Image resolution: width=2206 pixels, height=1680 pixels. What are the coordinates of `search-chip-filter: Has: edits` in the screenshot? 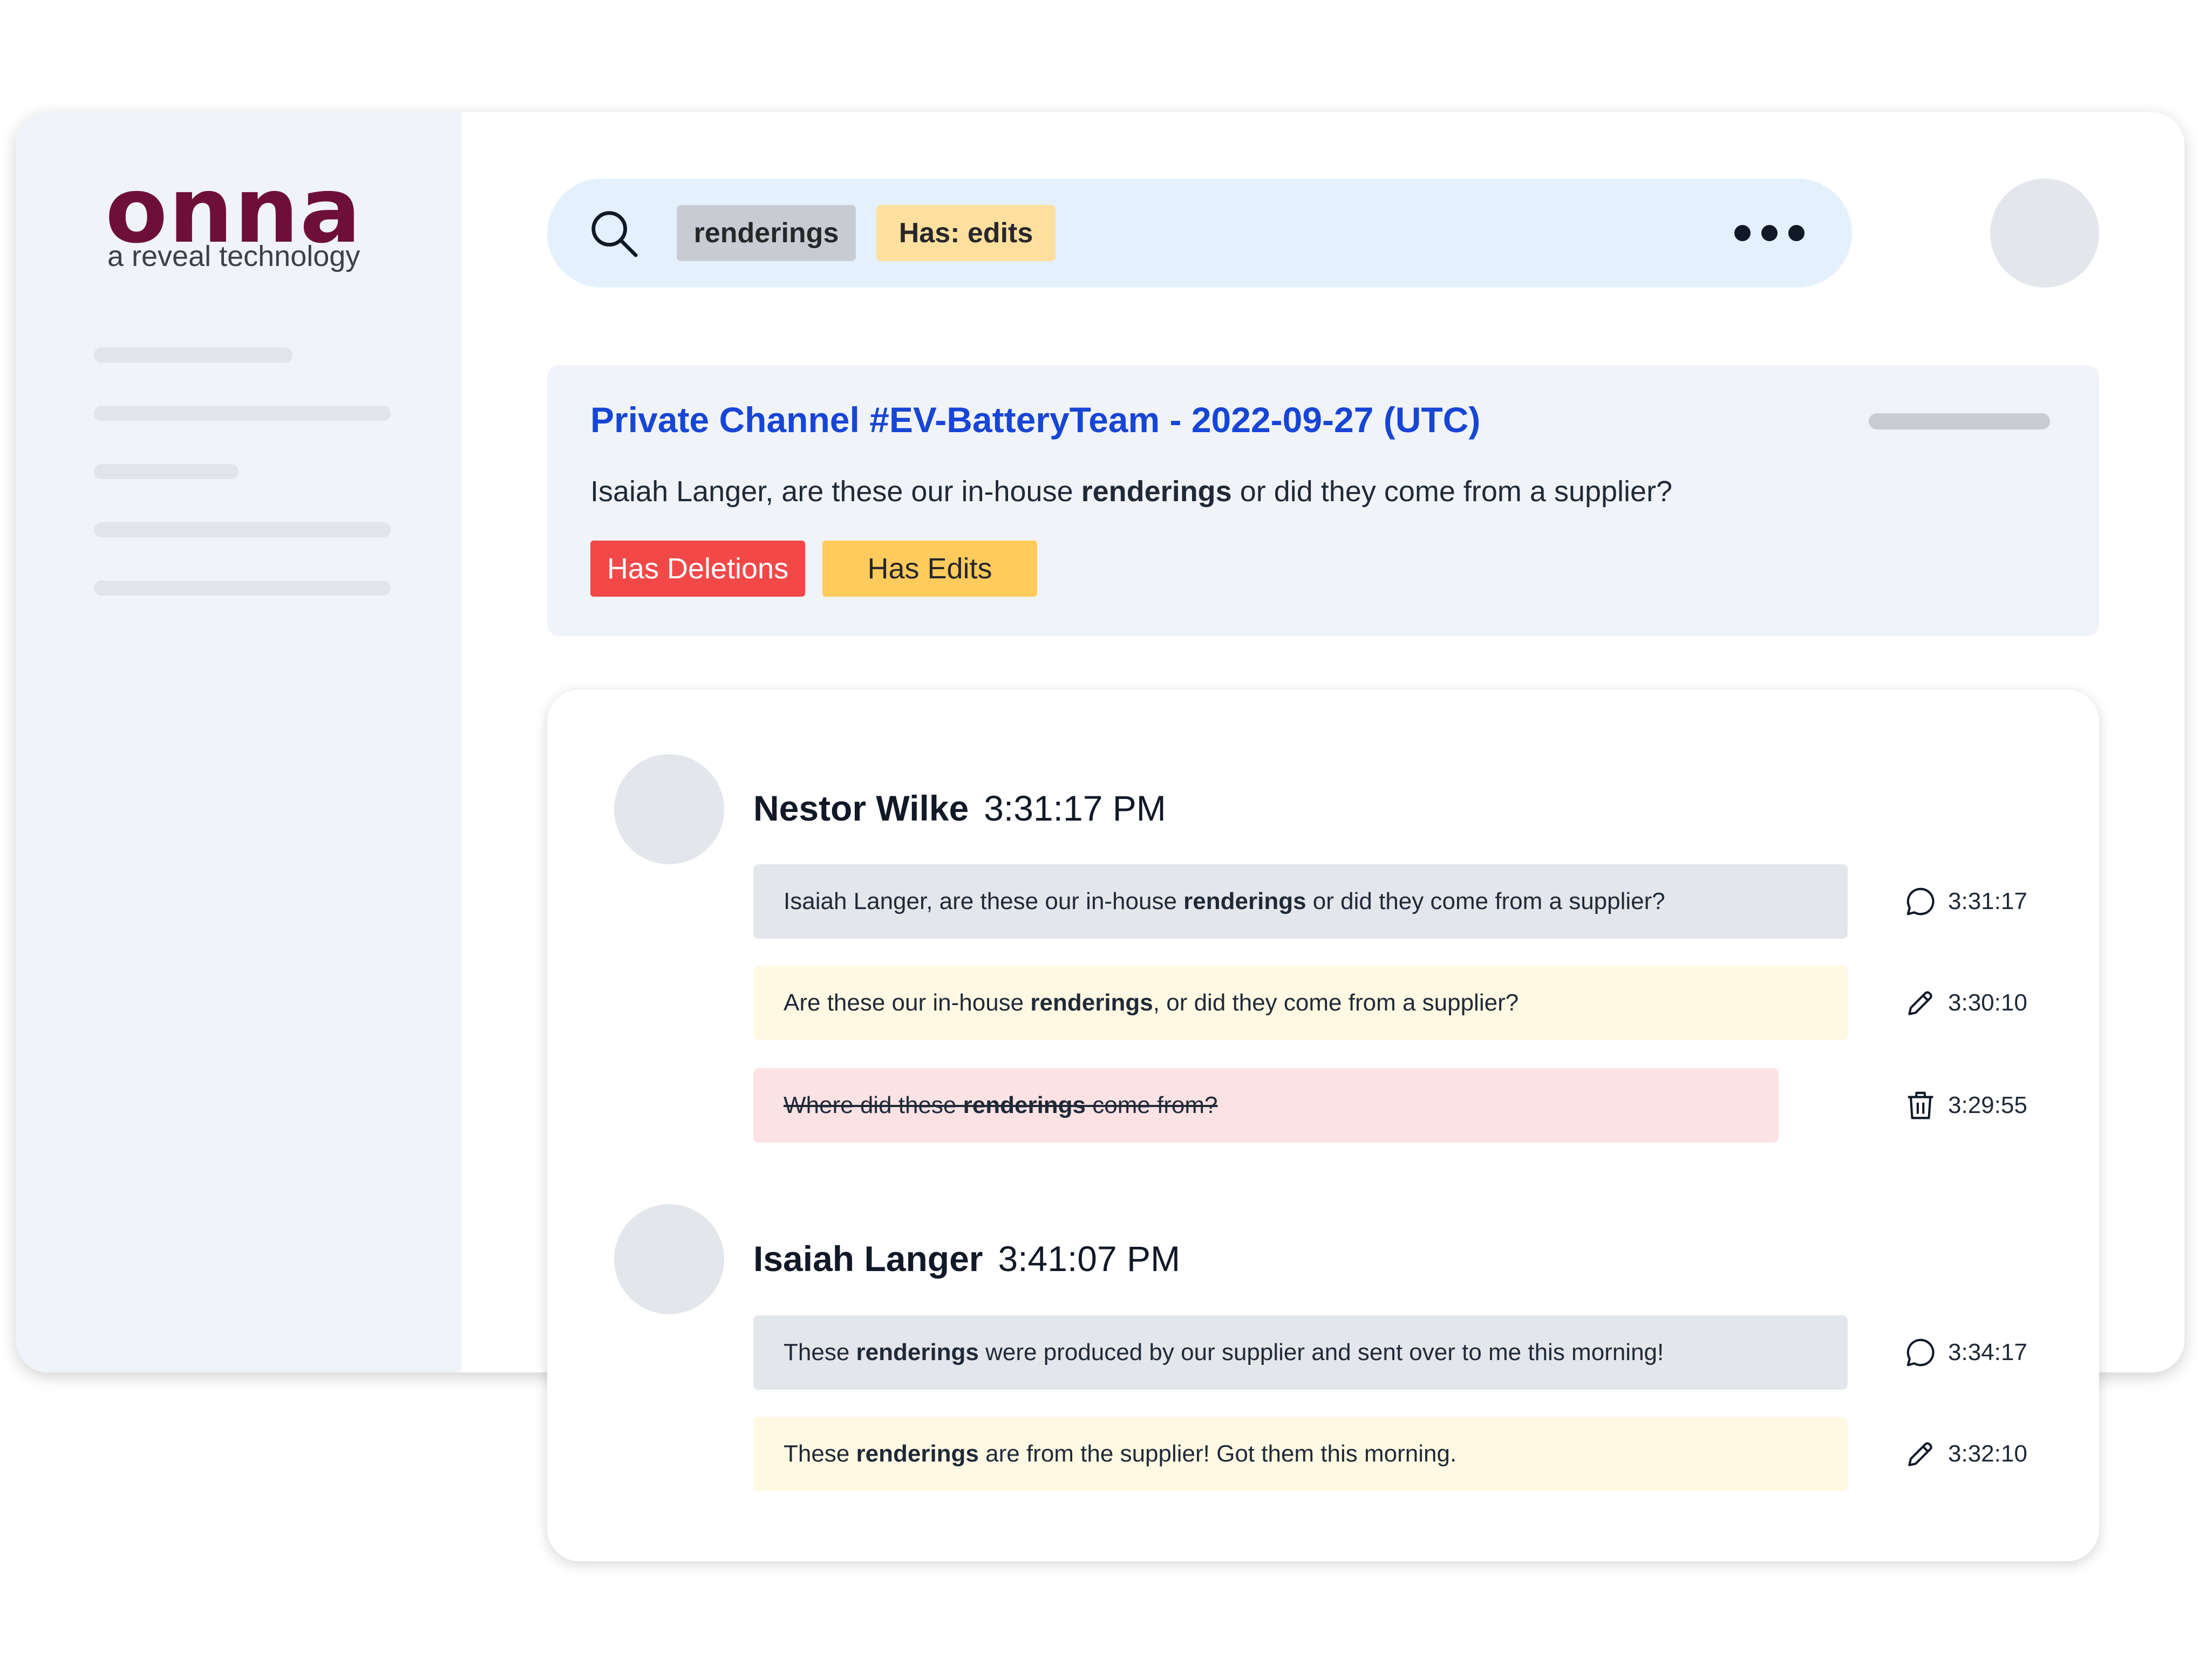 It's located at (966, 233).